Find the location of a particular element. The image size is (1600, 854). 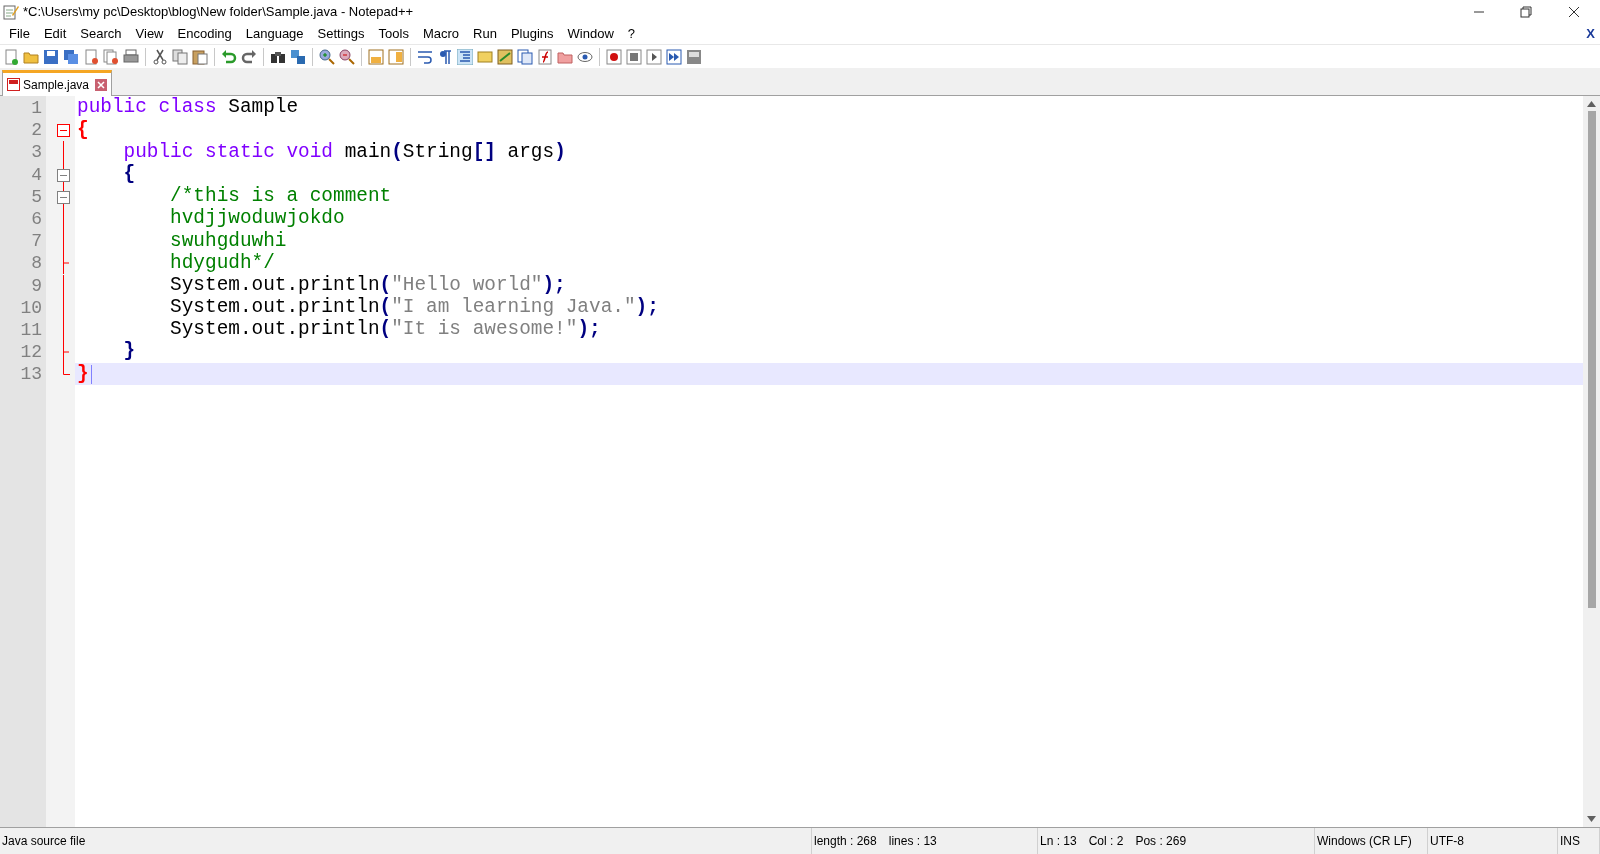

line-number: 7 is located at coordinates (36, 241).